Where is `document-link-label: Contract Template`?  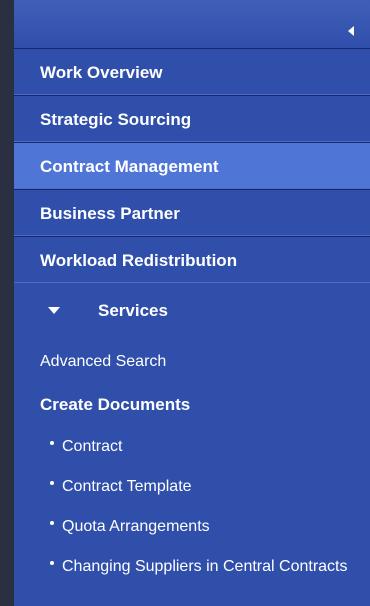 document-link-label: Contract Template is located at coordinates (127, 486).